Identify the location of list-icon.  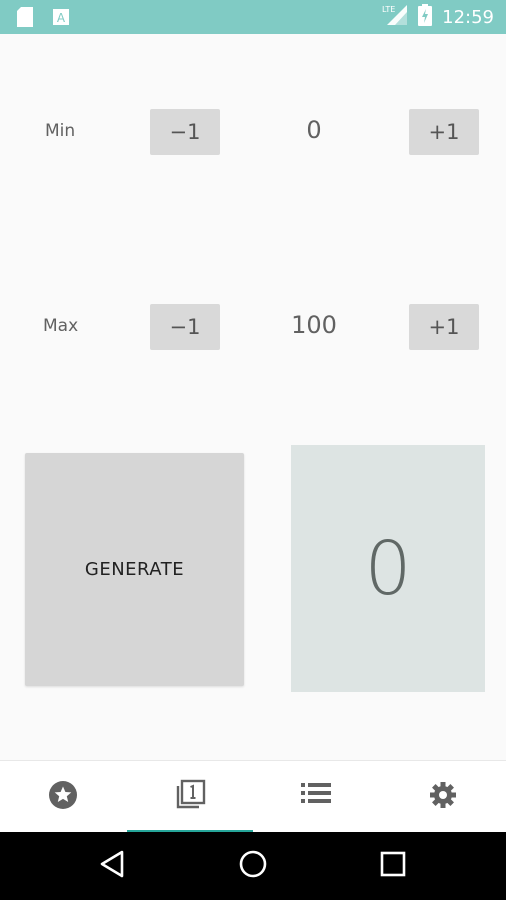
(316, 797).